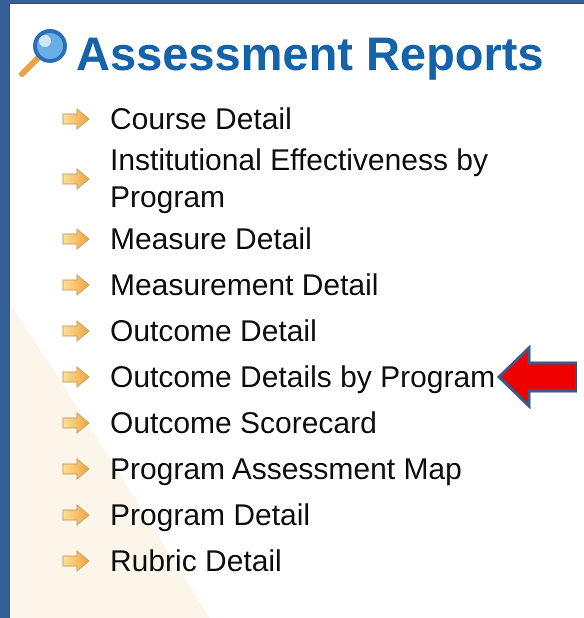 This screenshot has height=618, width=584. What do you see at coordinates (244, 285) in the screenshot?
I see `report-link: Measurement Detail` at bounding box center [244, 285].